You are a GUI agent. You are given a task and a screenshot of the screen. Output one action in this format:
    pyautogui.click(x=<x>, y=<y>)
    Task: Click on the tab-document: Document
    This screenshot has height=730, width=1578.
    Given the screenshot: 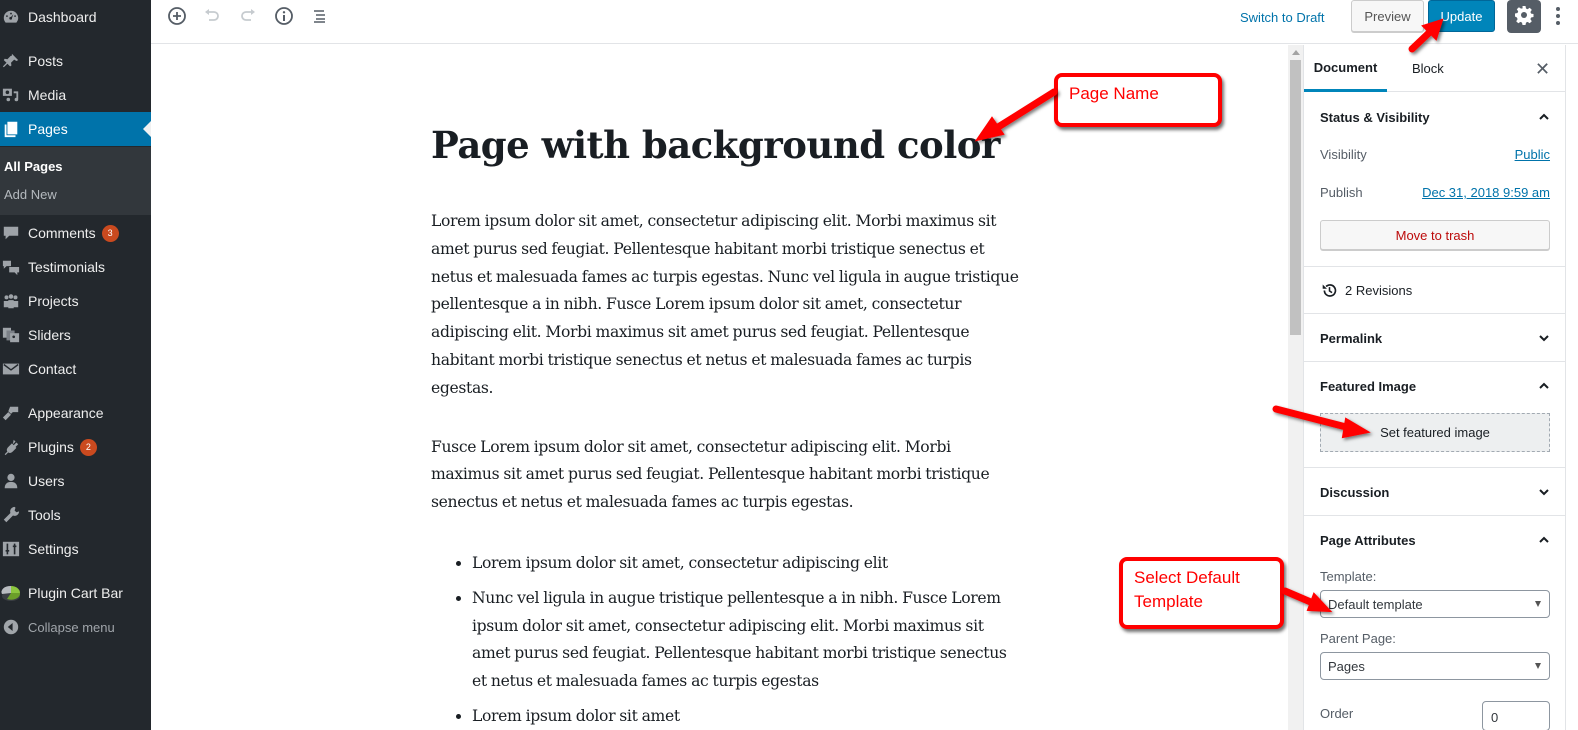 What is the action you would take?
    pyautogui.click(x=1345, y=68)
    